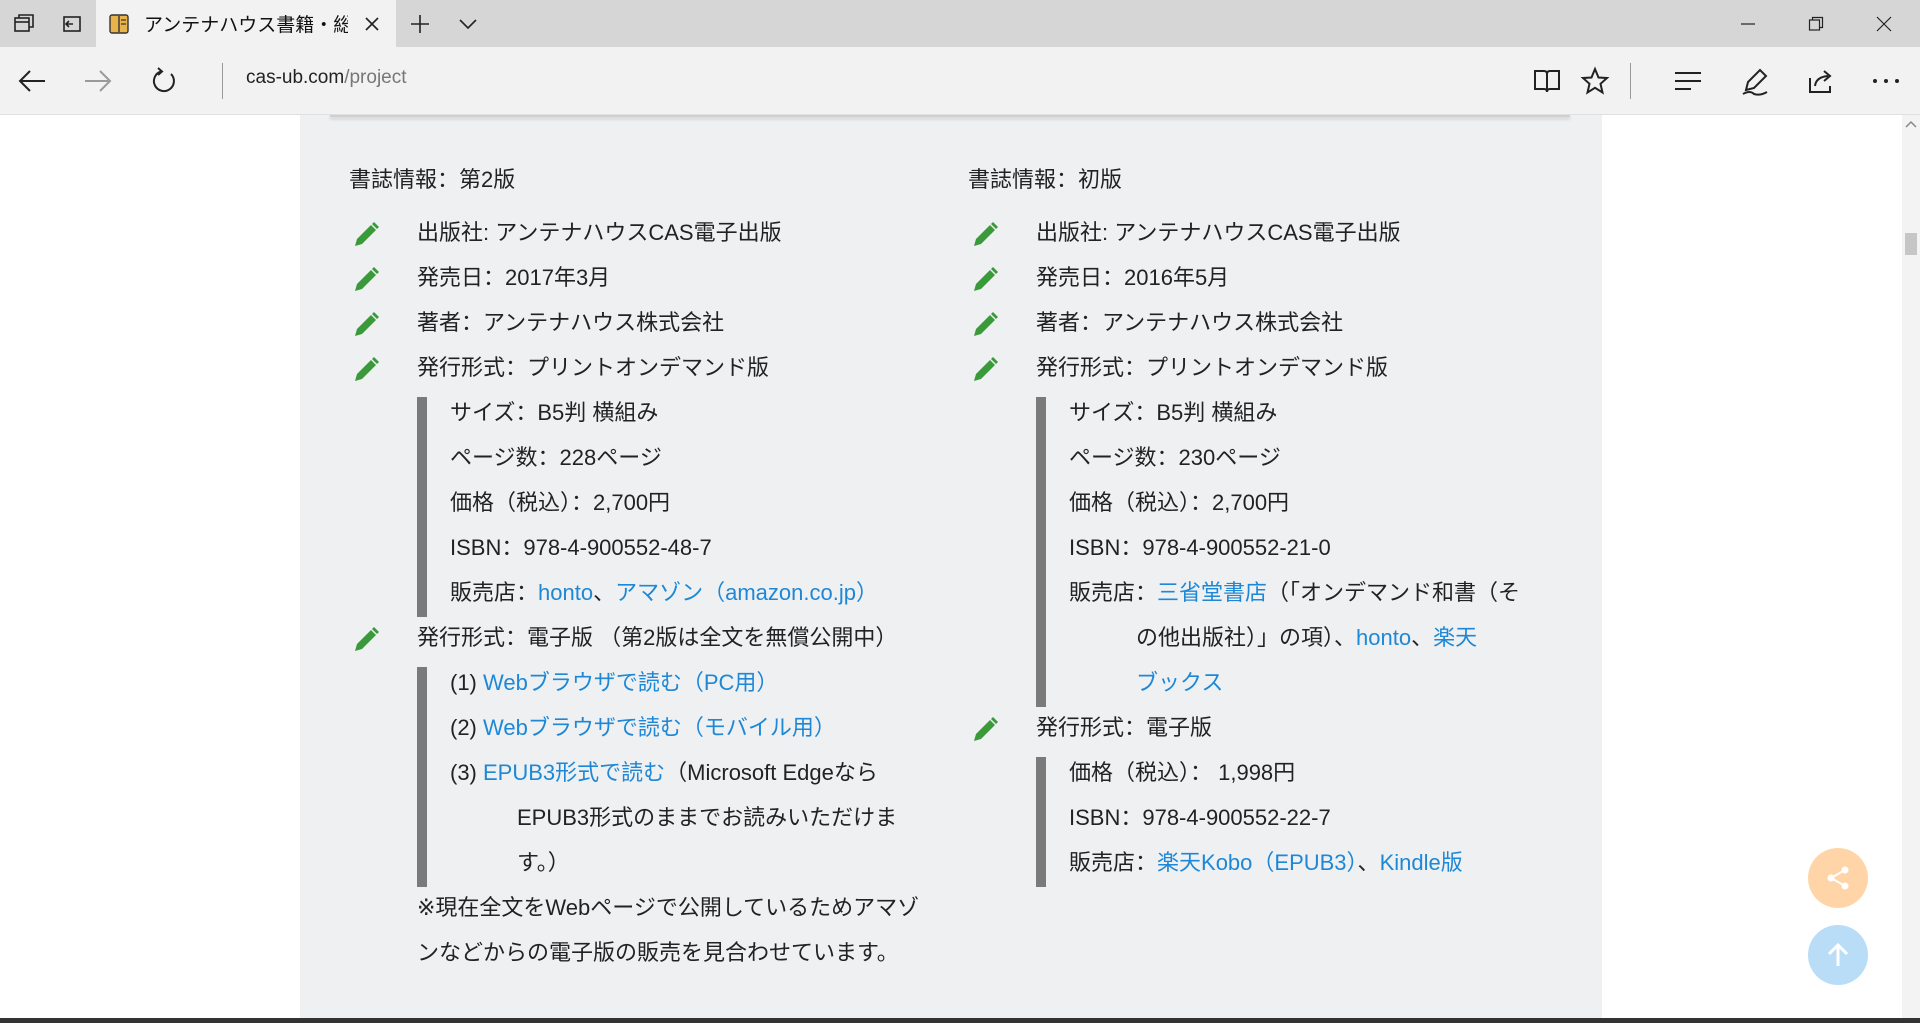 The width and height of the screenshot is (1920, 1023). What do you see at coordinates (1630, 81) in the screenshot?
I see `toolbar-separator` at bounding box center [1630, 81].